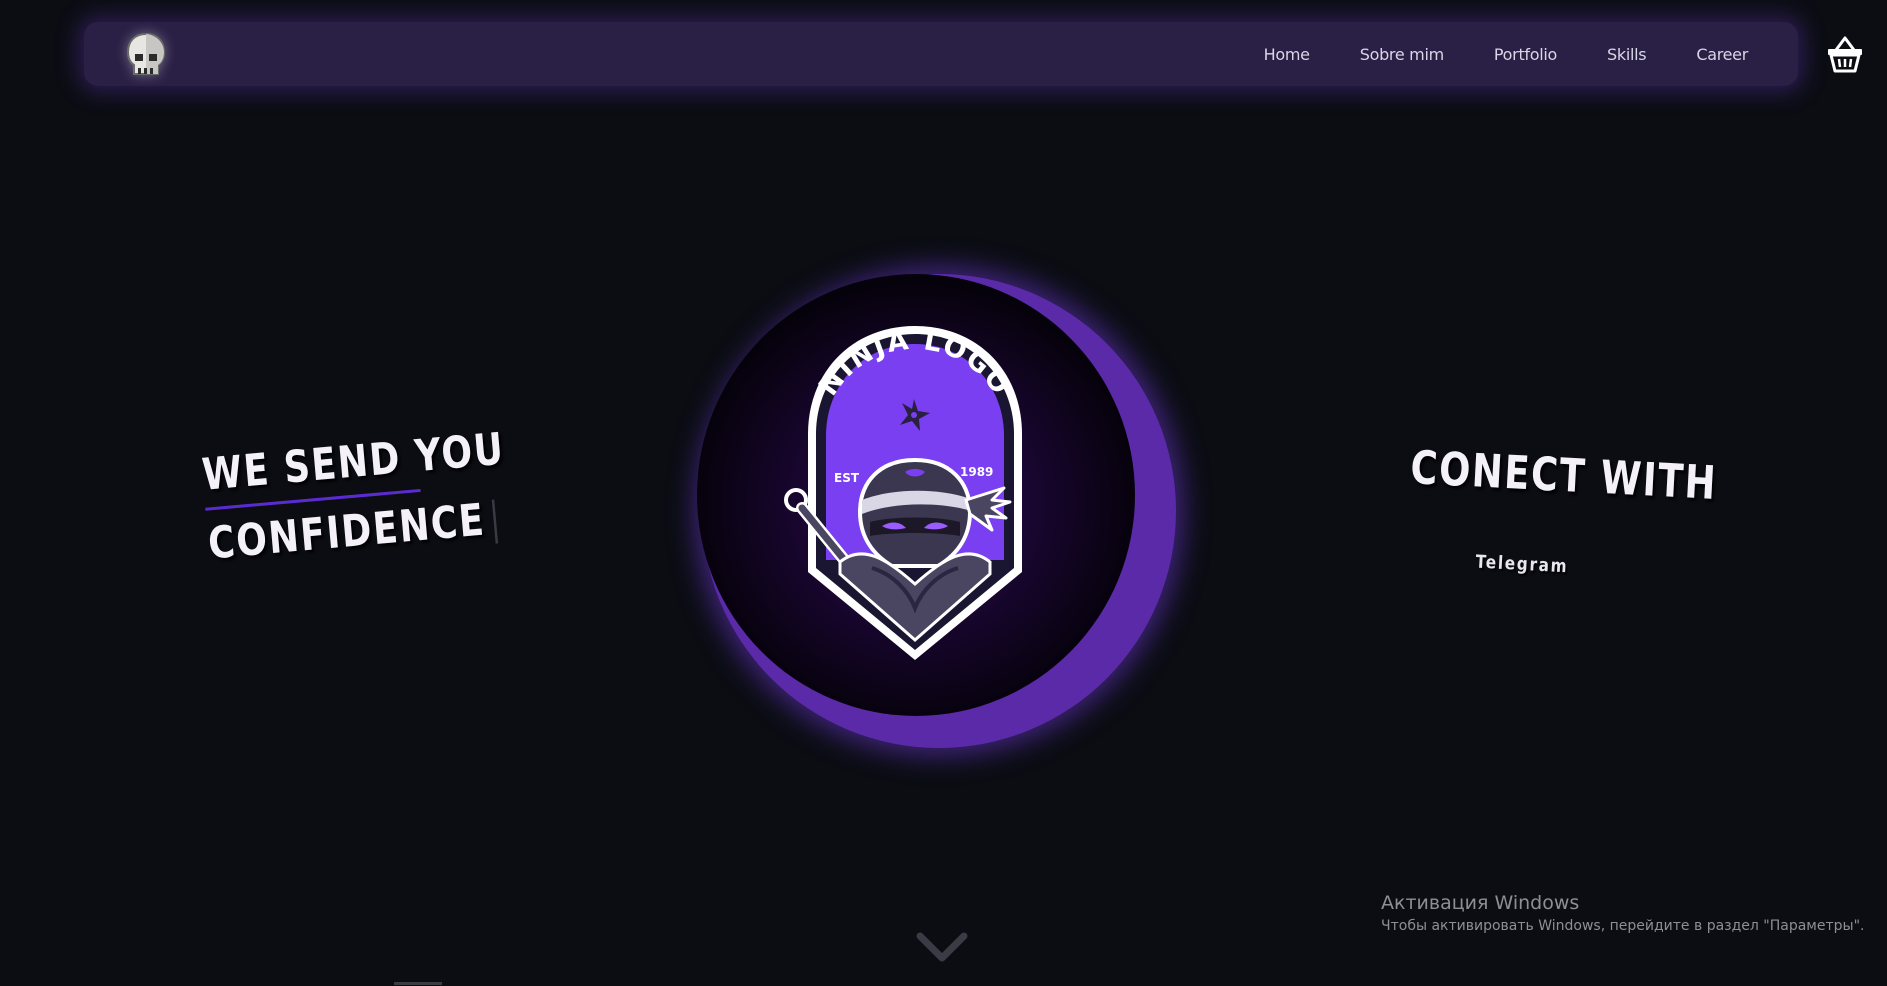 Image resolution: width=1887 pixels, height=986 pixels. Describe the element at coordinates (1627, 54) in the screenshot. I see `nav-link-skills: Skills` at that location.